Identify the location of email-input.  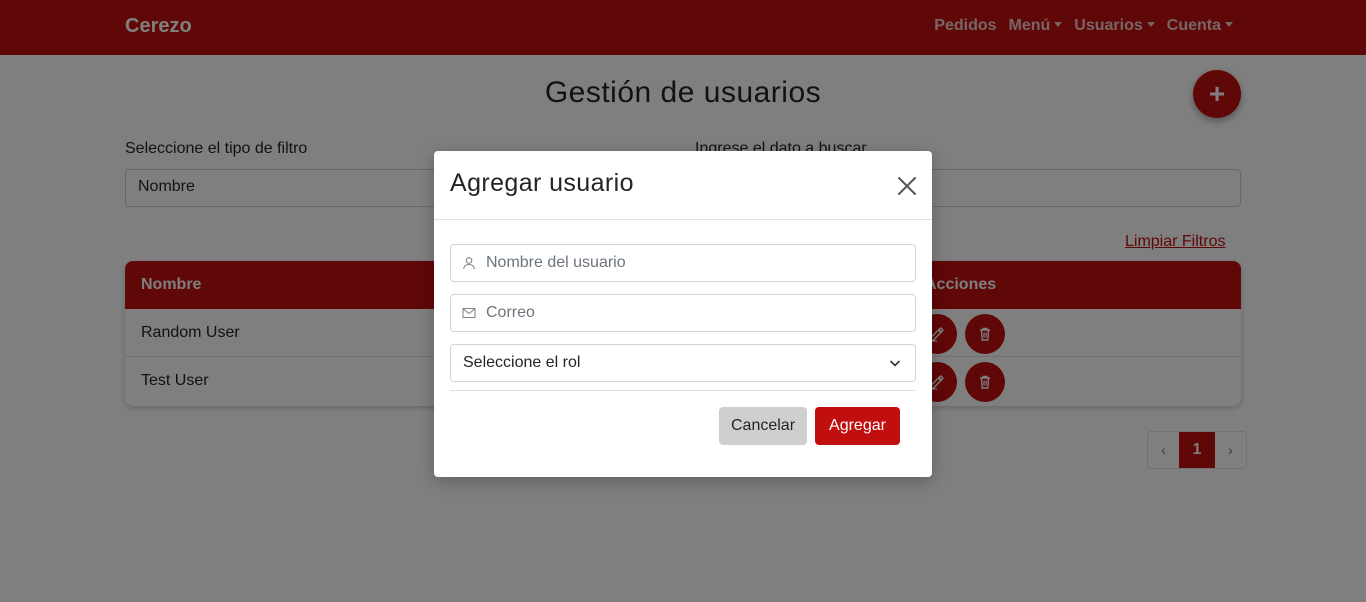
(696, 313).